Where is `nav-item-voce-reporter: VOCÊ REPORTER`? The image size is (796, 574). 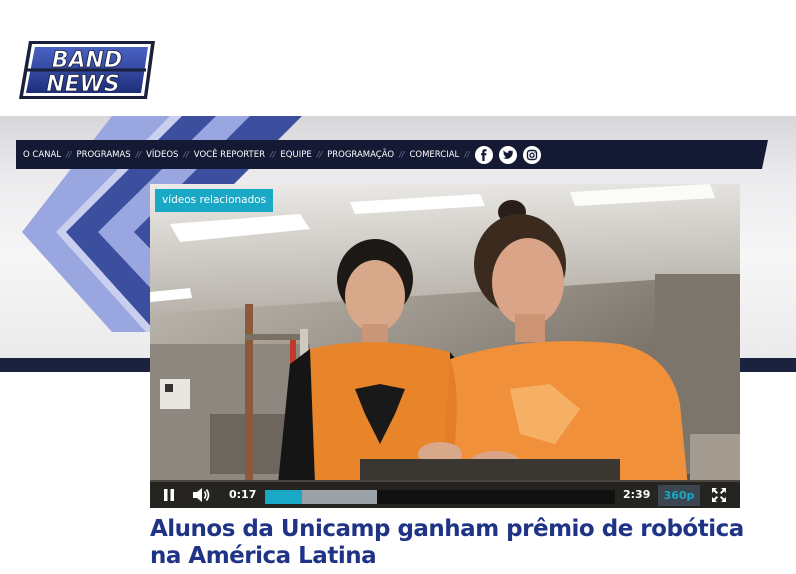
nav-item-voce-reporter: VOCÊ REPORTER is located at coordinates (229, 155).